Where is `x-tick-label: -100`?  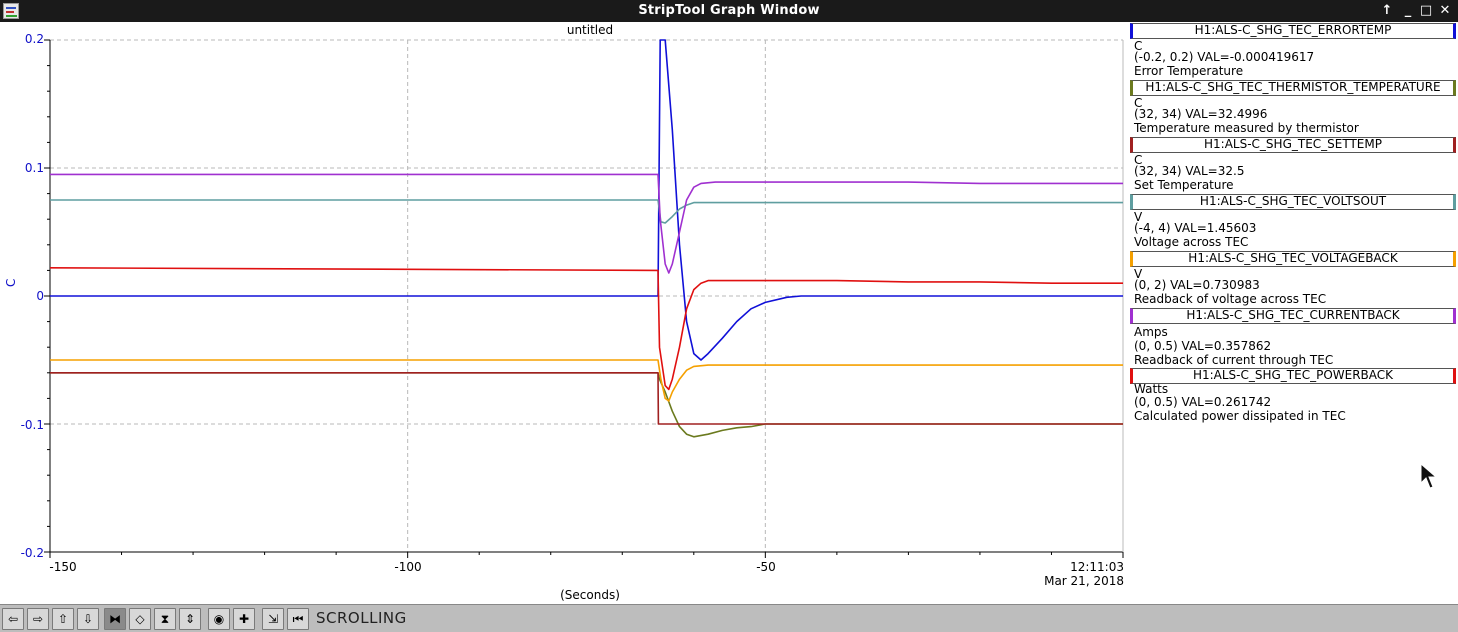
x-tick-label: -100 is located at coordinates (408, 567).